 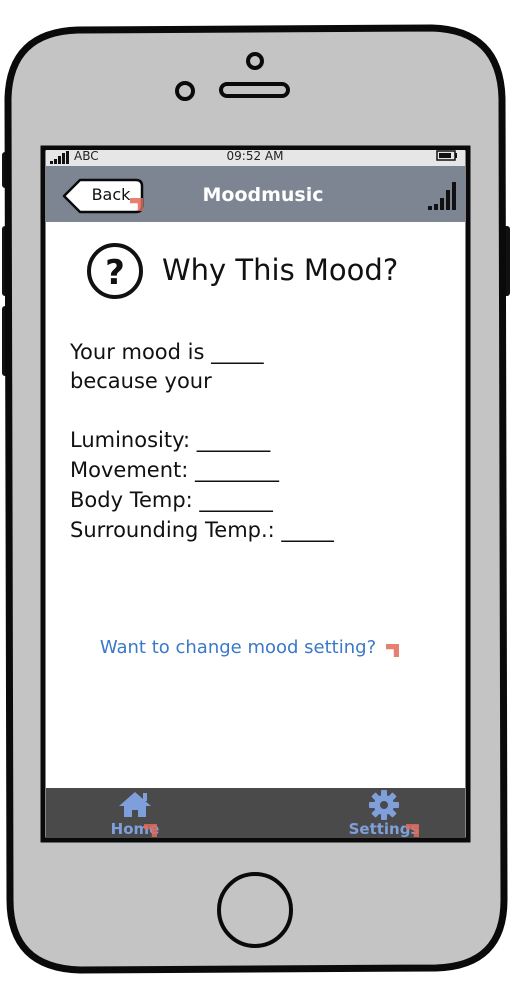 What do you see at coordinates (263, 195) in the screenshot?
I see `page-title: Moodmusic` at bounding box center [263, 195].